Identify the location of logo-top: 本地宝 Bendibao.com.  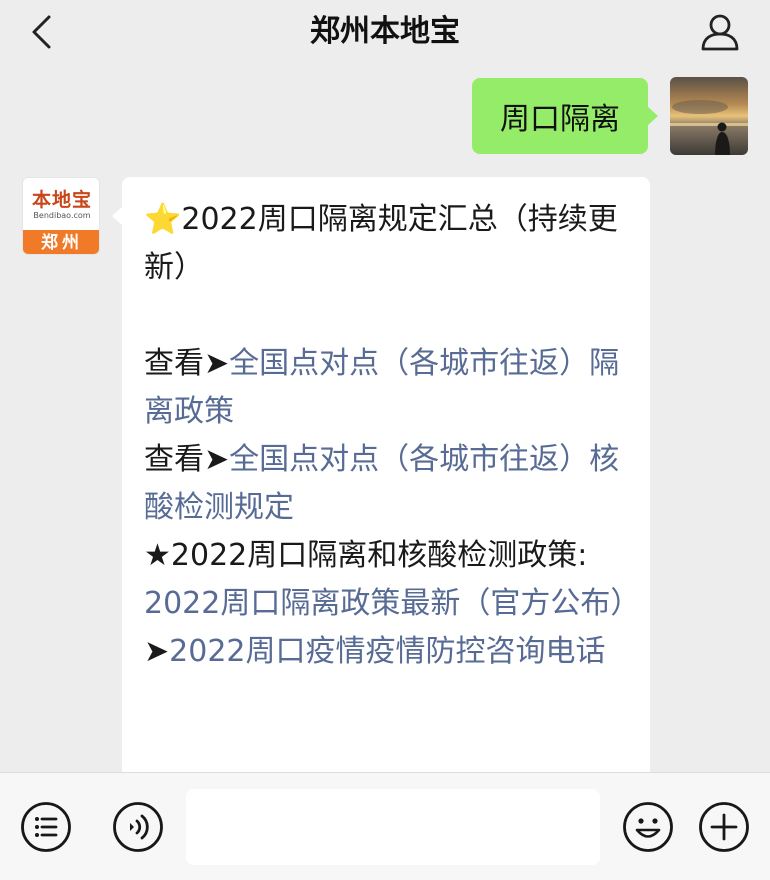
(61, 204).